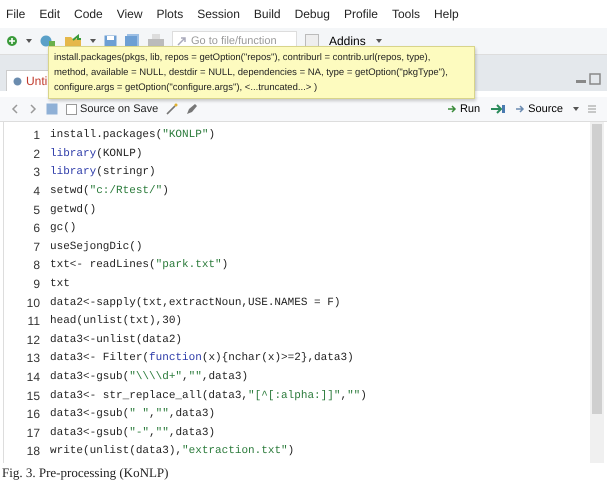 The image size is (607, 483). Describe the element at coordinates (116, 340) in the screenshot. I see `code-line: data3<-unlist(data2)` at that location.